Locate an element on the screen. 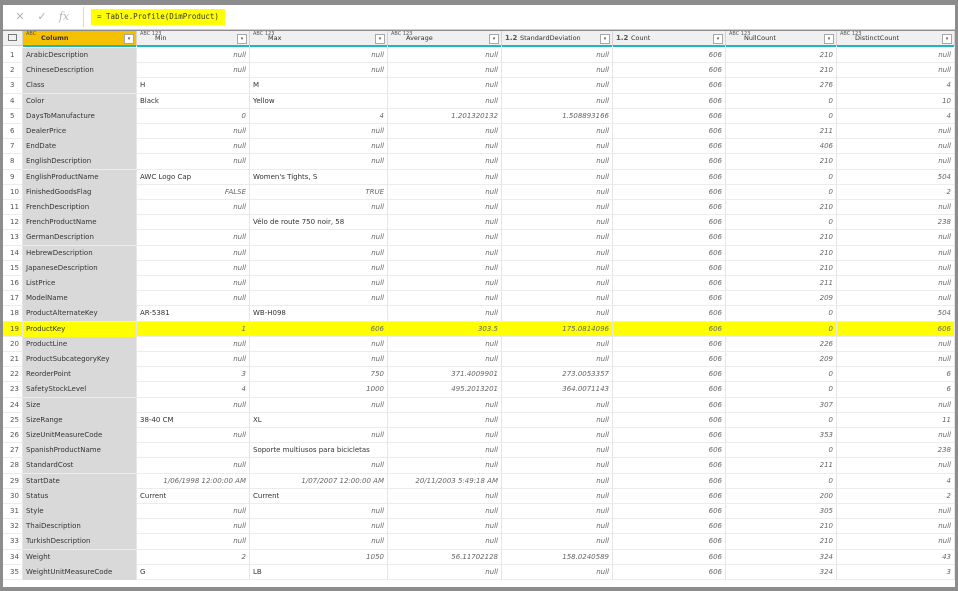 The width and height of the screenshot is (958, 591). cell-max: 4 is located at coordinates (319, 116).